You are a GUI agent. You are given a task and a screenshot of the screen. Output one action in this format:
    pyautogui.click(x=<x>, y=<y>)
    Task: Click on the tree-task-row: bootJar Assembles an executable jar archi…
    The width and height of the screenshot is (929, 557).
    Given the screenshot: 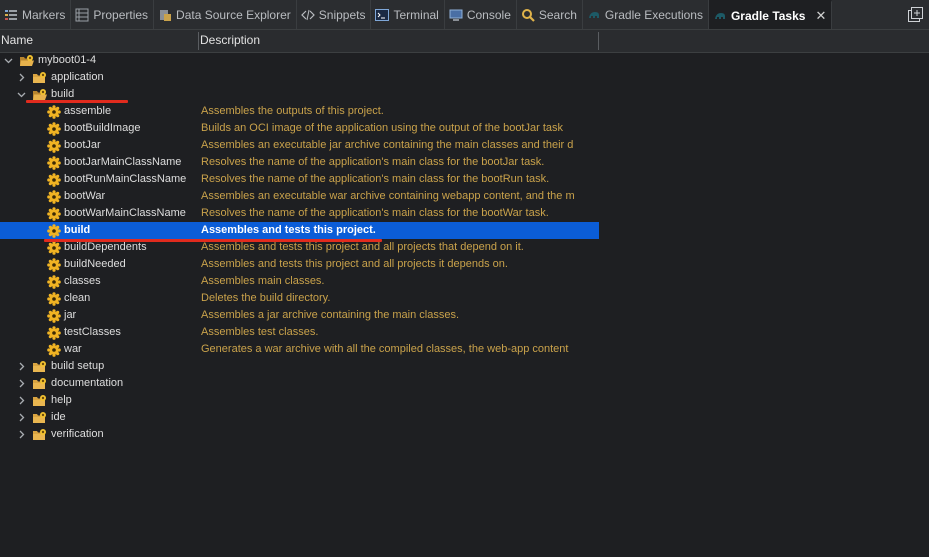 What is the action you would take?
    pyautogui.click(x=464, y=145)
    